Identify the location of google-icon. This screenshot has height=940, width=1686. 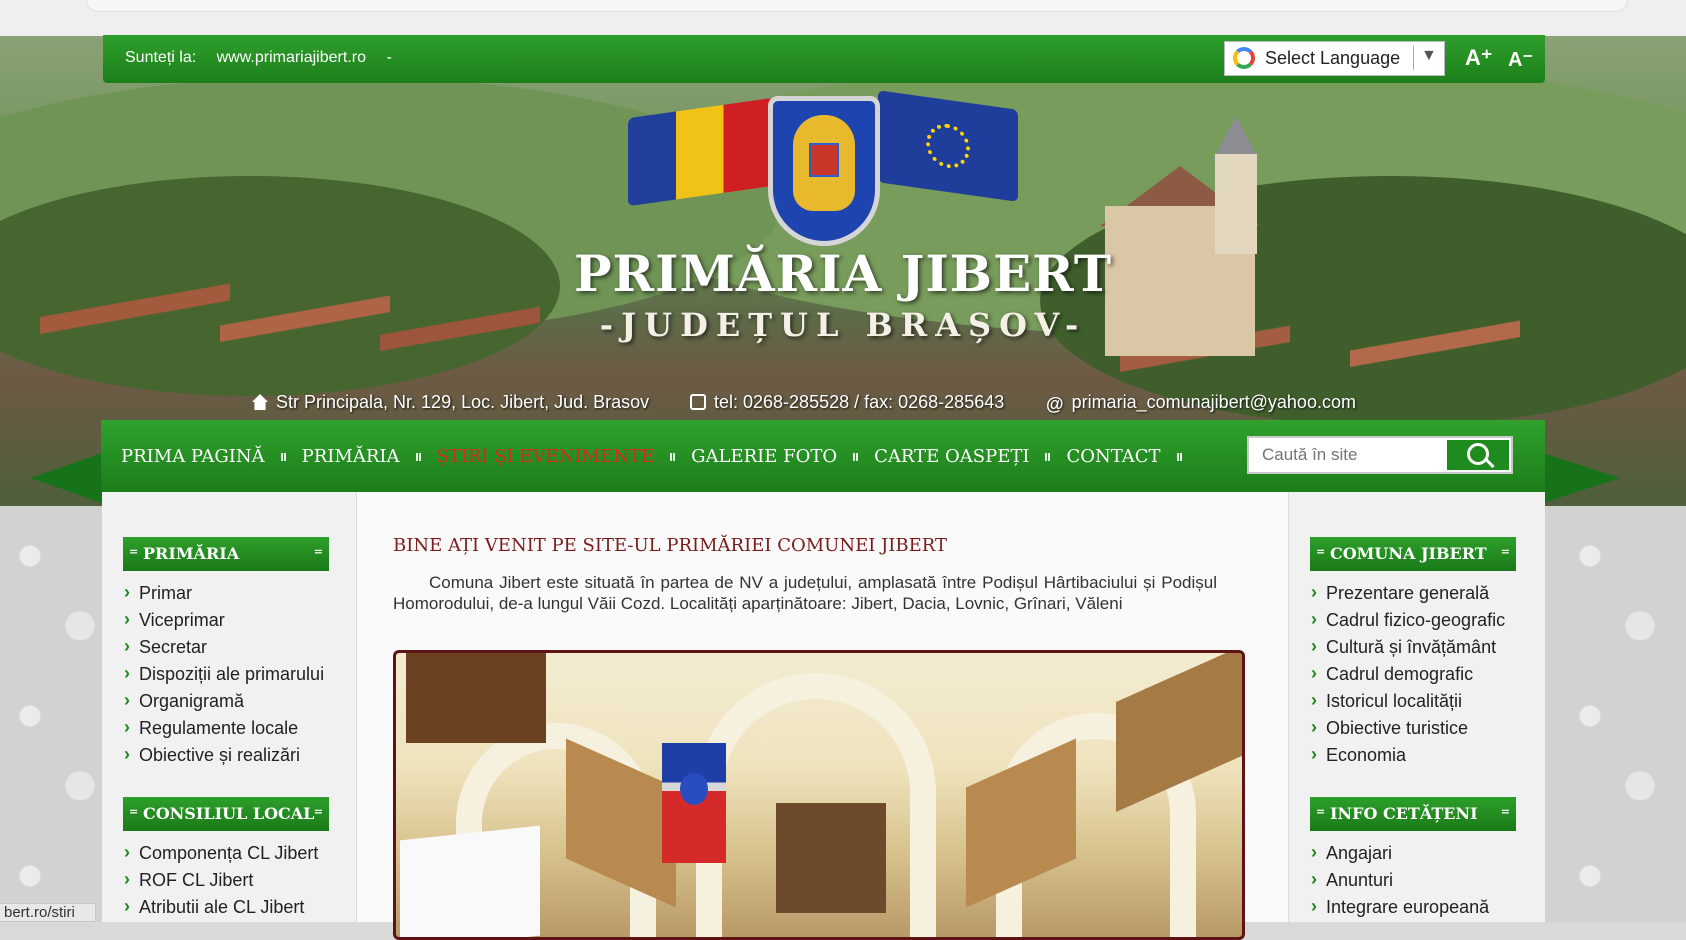
(1244, 58).